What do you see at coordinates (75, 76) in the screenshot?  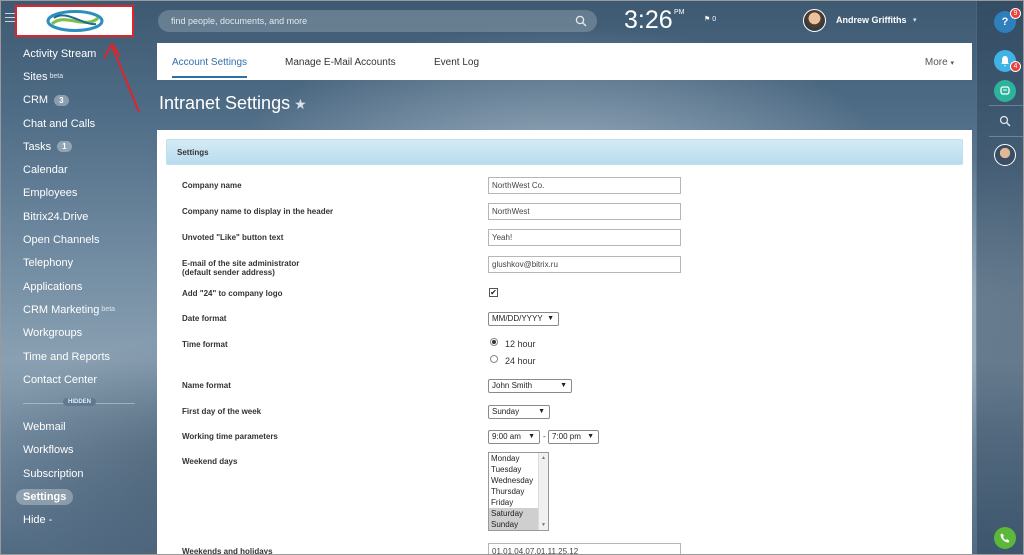 I see `sidebar-item-sites: Sites beta` at bounding box center [75, 76].